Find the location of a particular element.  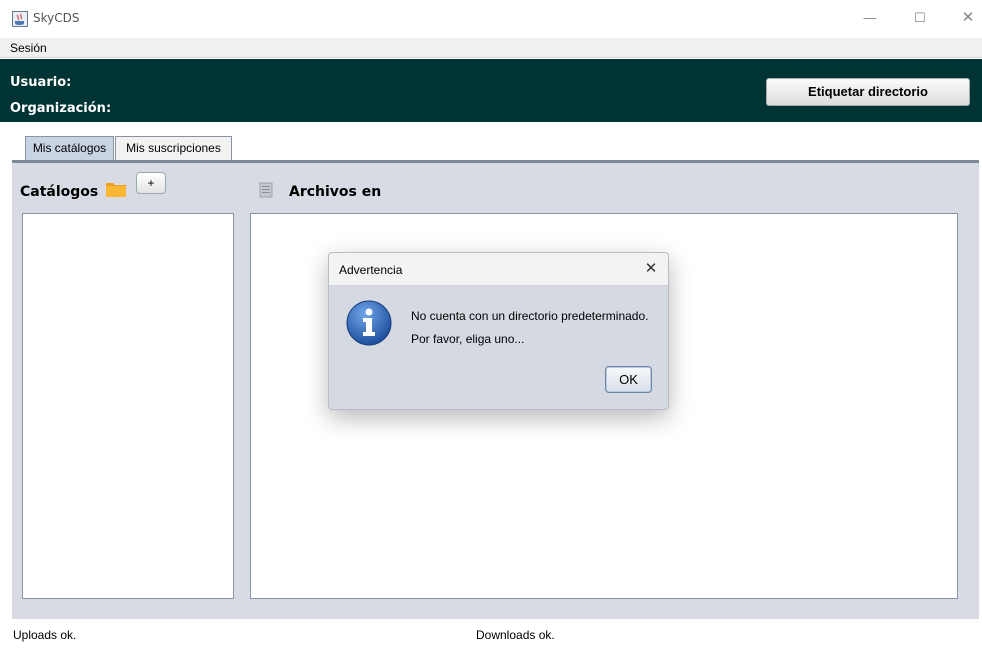

java-icon is located at coordinates (20, 19).